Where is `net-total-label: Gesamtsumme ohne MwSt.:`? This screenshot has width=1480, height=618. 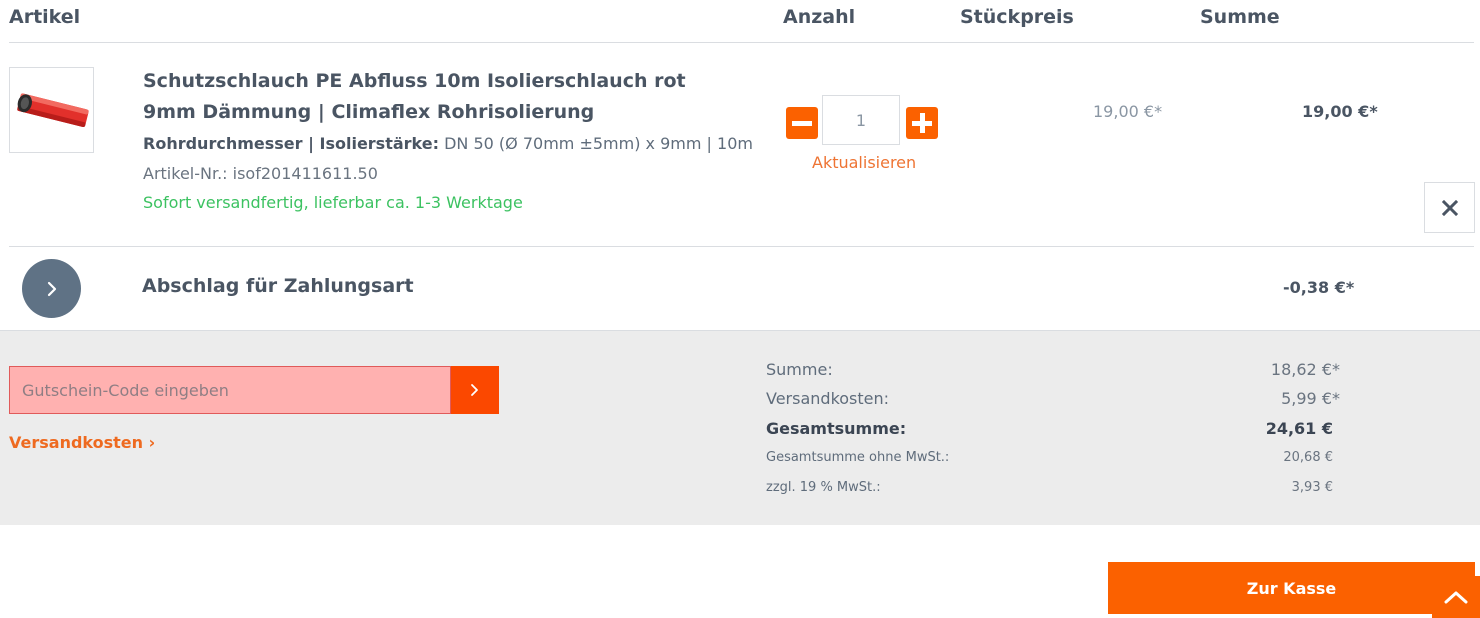
net-total-label: Gesamtsumme ohne MwSt.: is located at coordinates (858, 457).